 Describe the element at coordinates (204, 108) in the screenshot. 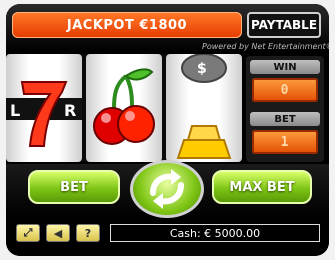

I see `reel-3: $` at that location.